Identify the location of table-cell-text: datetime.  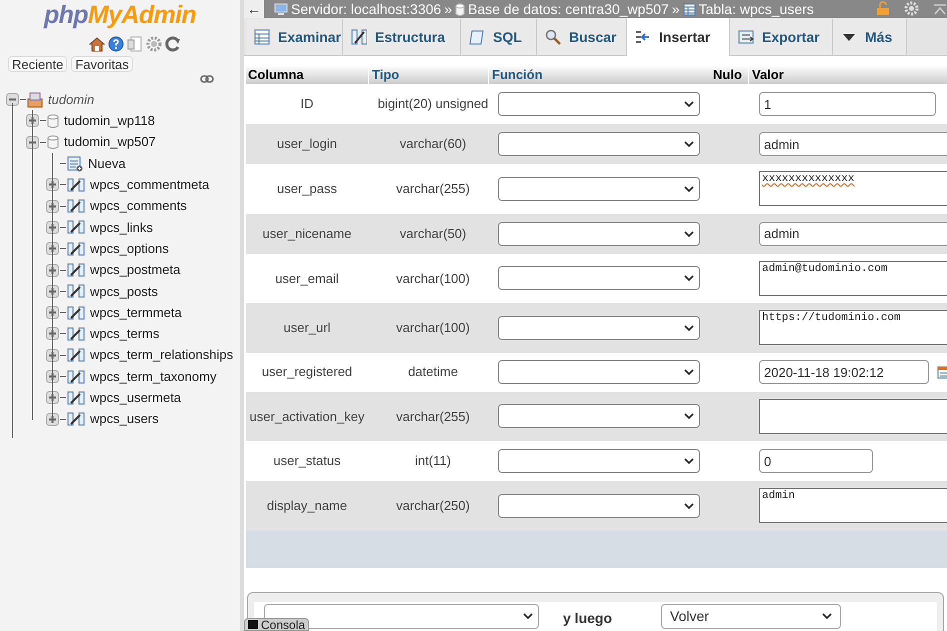
(433, 372).